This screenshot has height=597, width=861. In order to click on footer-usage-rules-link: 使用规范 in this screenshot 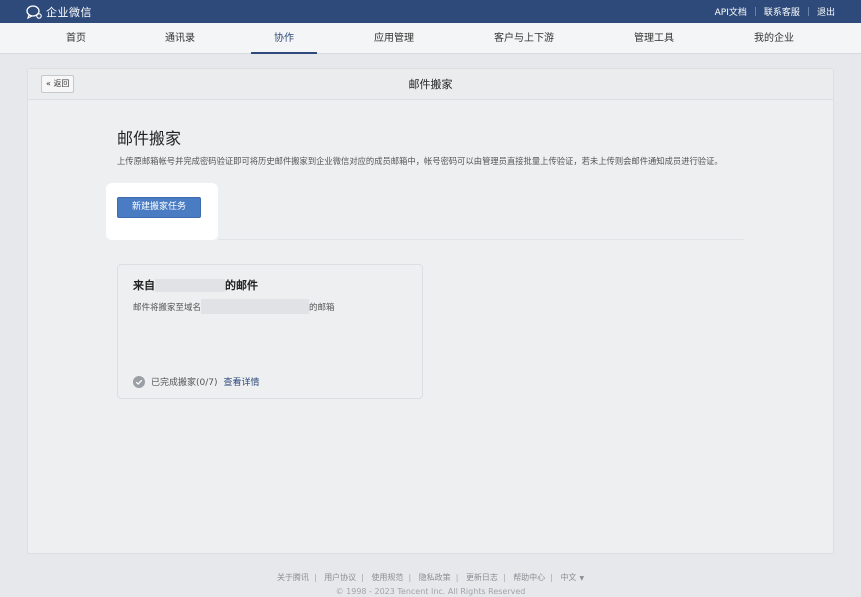, I will do `click(387, 577)`.